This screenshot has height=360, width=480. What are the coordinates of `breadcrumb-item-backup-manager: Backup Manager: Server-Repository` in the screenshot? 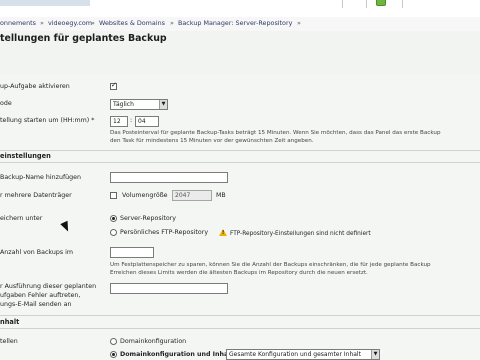 It's located at (235, 23).